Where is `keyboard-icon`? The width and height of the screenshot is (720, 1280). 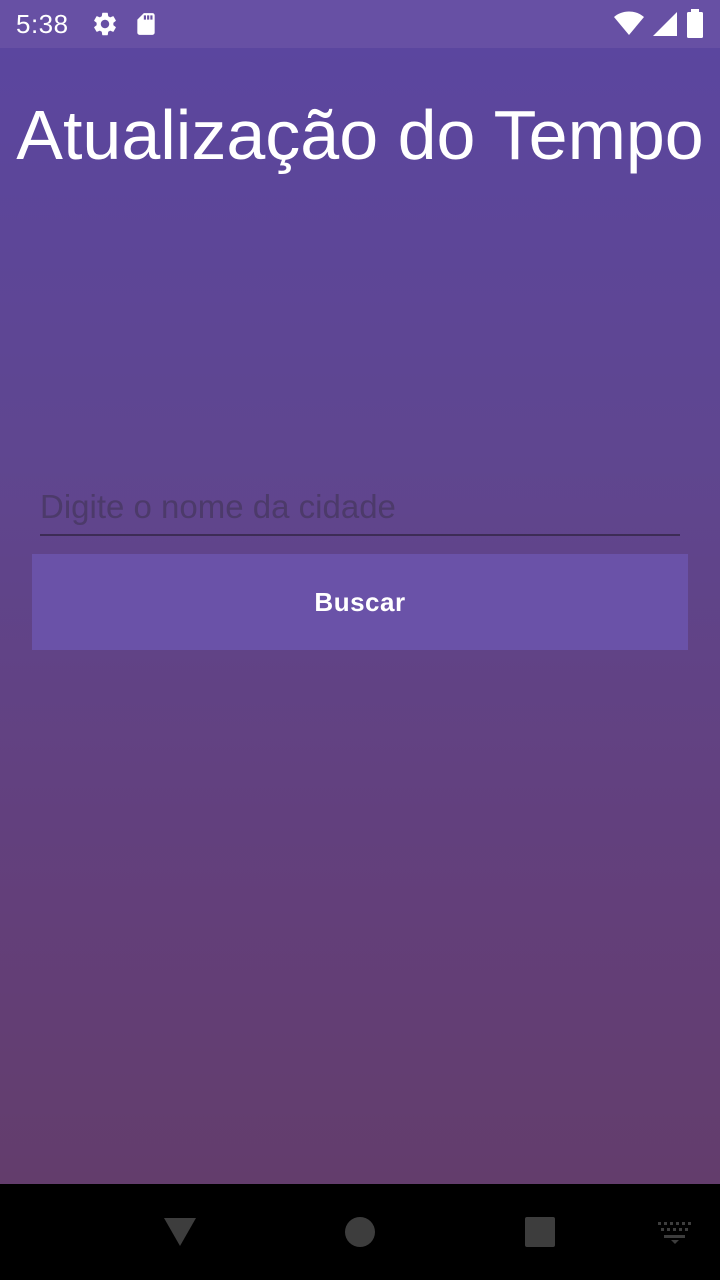
keyboard-icon is located at coordinates (675, 1232).